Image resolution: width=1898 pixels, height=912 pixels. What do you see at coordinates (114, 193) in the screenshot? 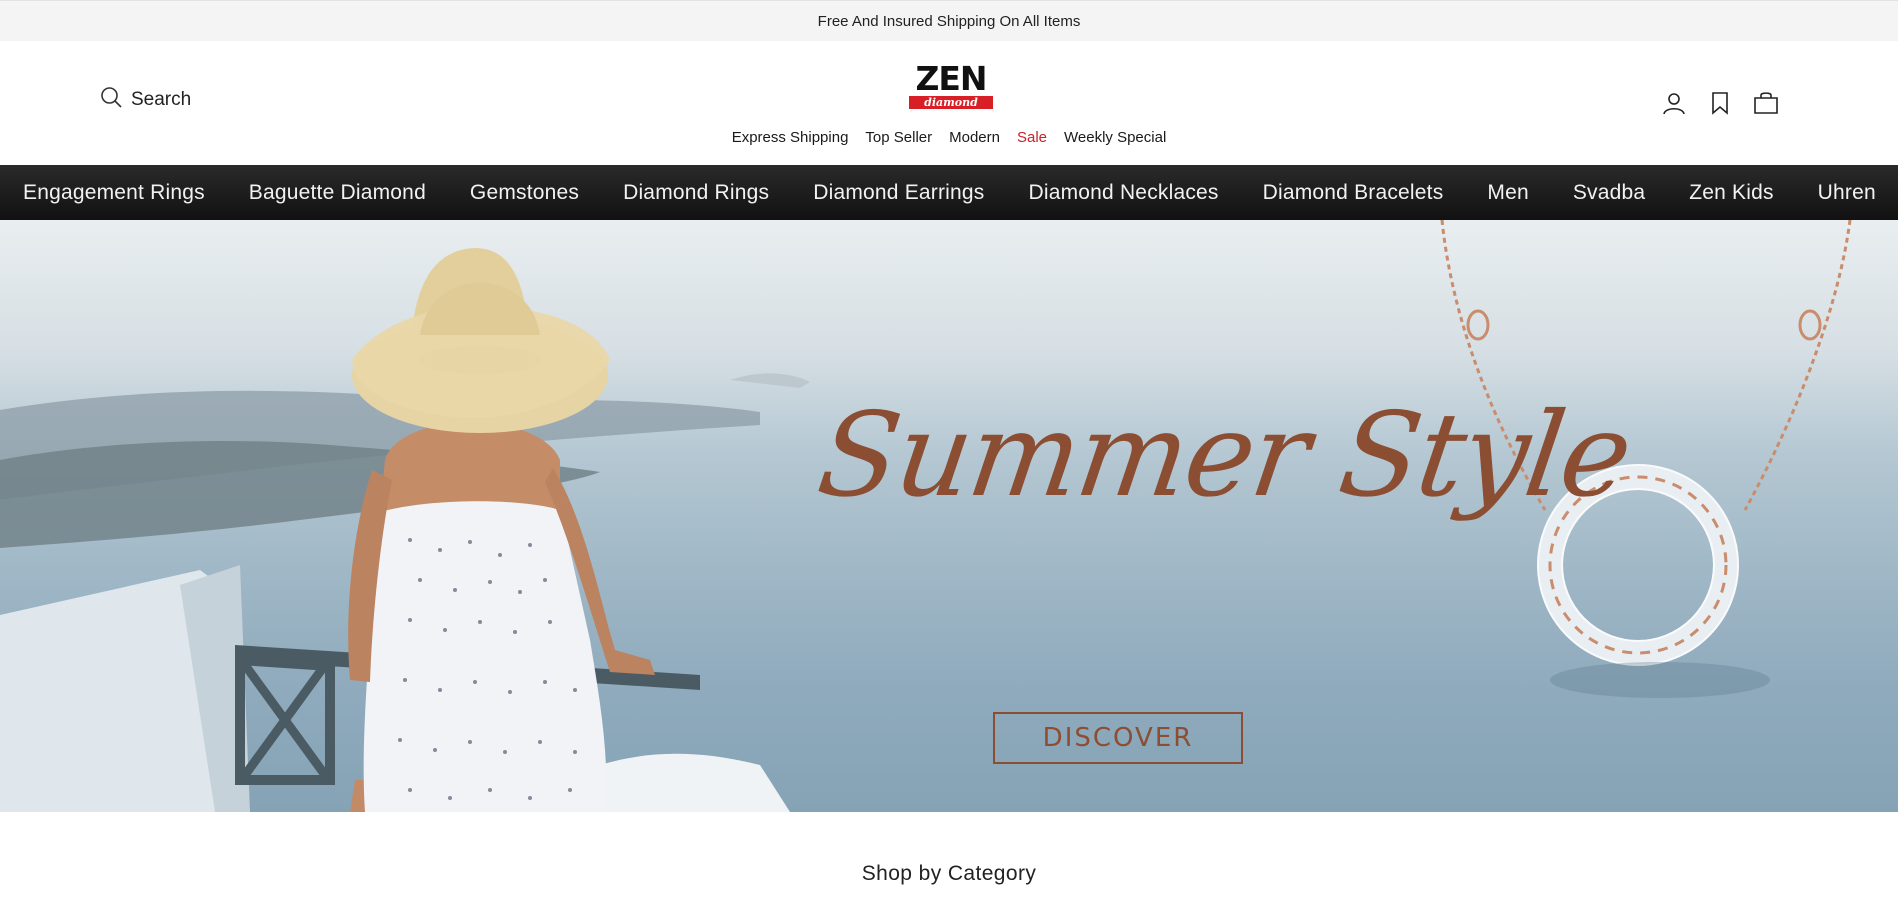
I see `category-engagement-rings: Engagement Rings` at bounding box center [114, 193].